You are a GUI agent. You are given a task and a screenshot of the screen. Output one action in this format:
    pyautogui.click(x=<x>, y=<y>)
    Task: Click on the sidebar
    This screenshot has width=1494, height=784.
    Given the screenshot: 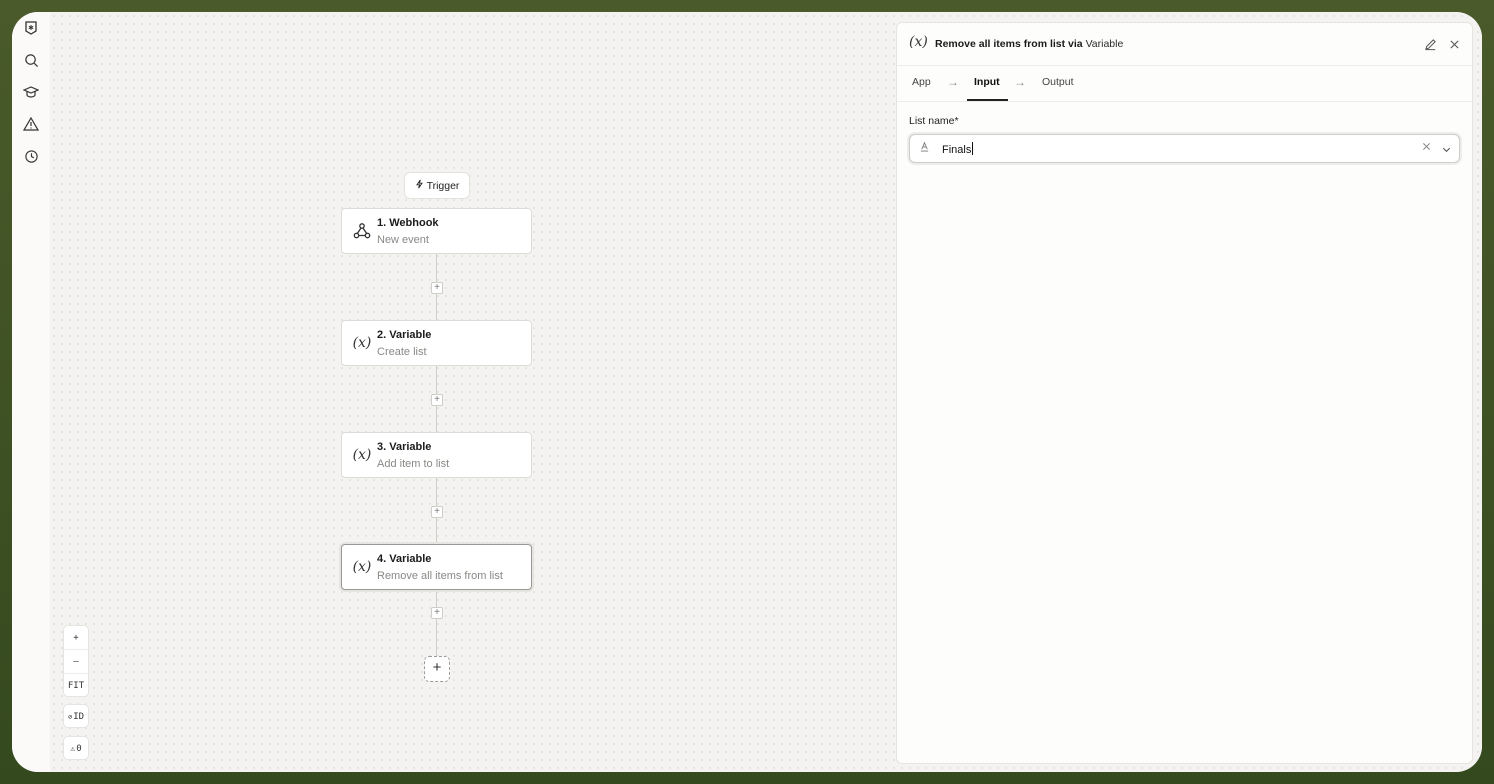 What is the action you would take?
    pyautogui.click(x=31, y=392)
    